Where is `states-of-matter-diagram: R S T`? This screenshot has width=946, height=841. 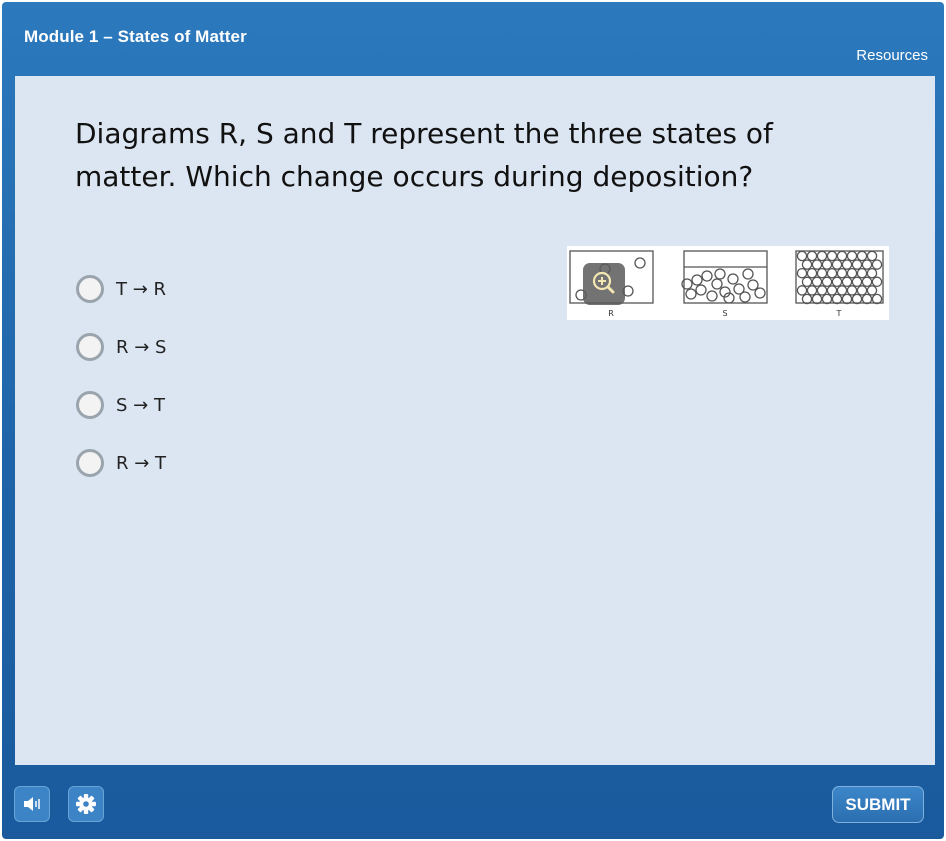 states-of-matter-diagram: R S T is located at coordinates (728, 283).